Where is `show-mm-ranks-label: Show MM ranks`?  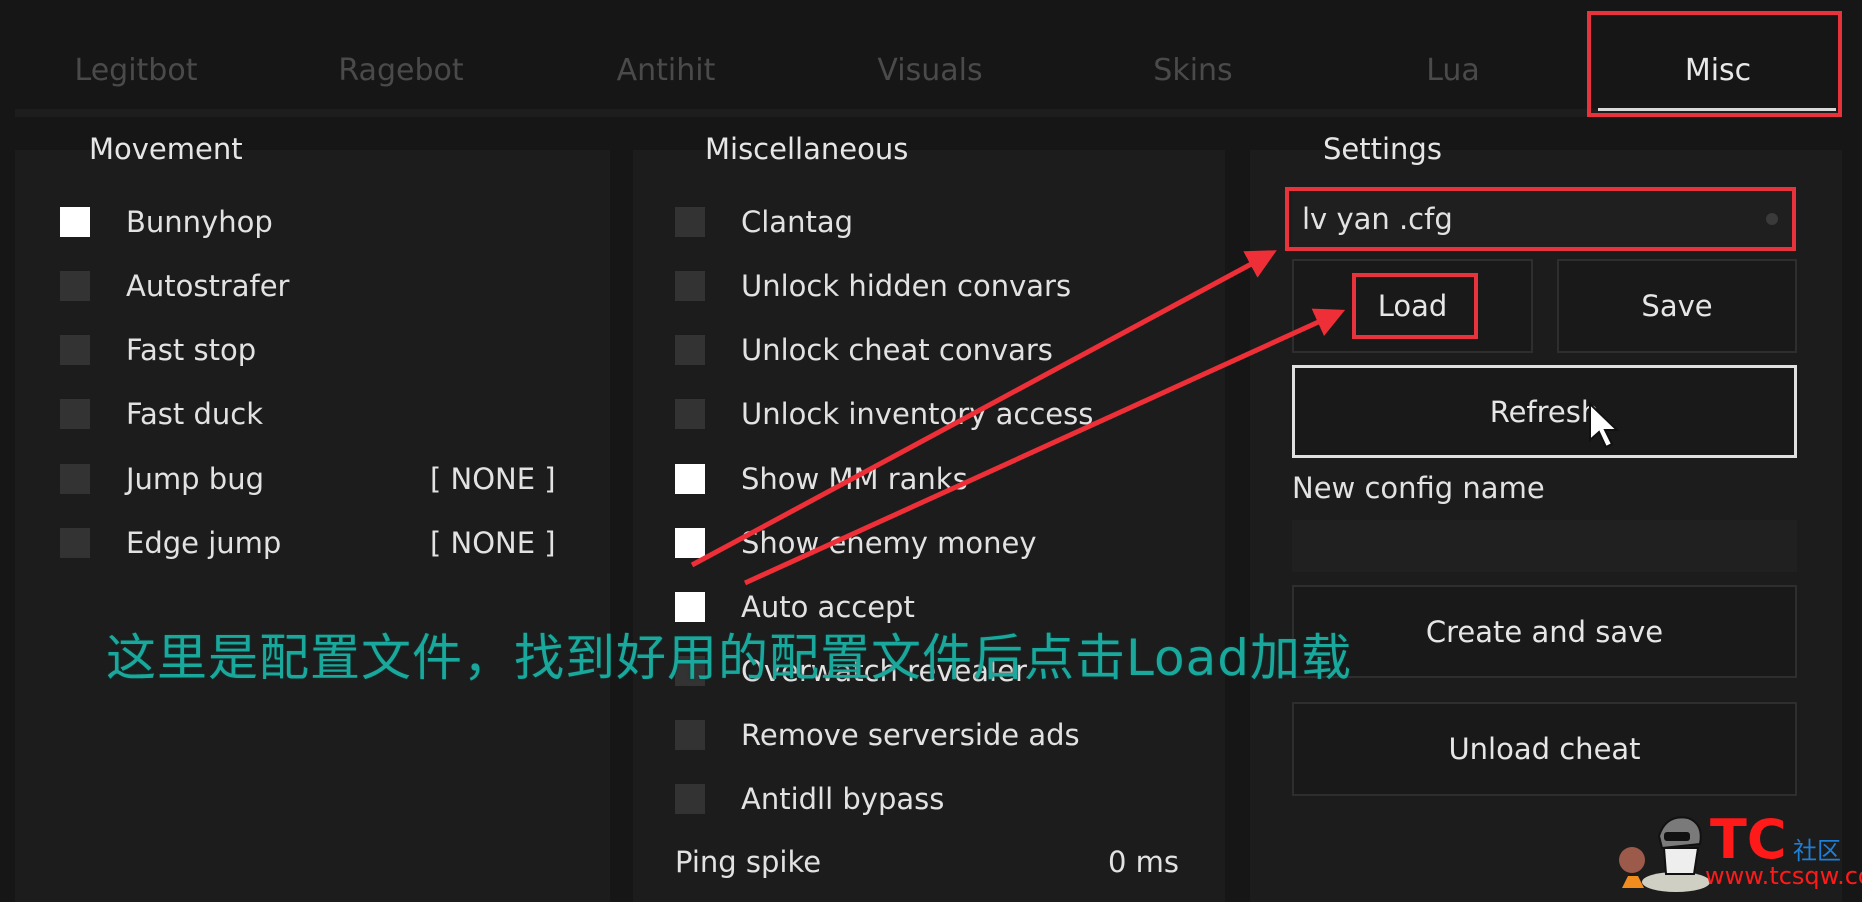
show-mm-ranks-label: Show MM ranks is located at coordinates (854, 479).